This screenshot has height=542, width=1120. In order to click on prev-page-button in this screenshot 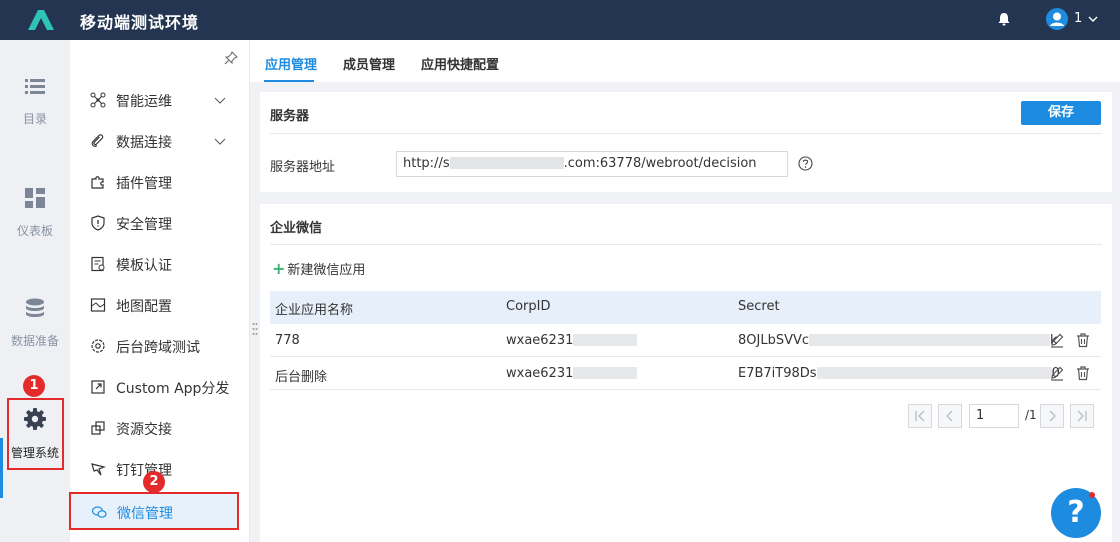, I will do `click(950, 416)`.